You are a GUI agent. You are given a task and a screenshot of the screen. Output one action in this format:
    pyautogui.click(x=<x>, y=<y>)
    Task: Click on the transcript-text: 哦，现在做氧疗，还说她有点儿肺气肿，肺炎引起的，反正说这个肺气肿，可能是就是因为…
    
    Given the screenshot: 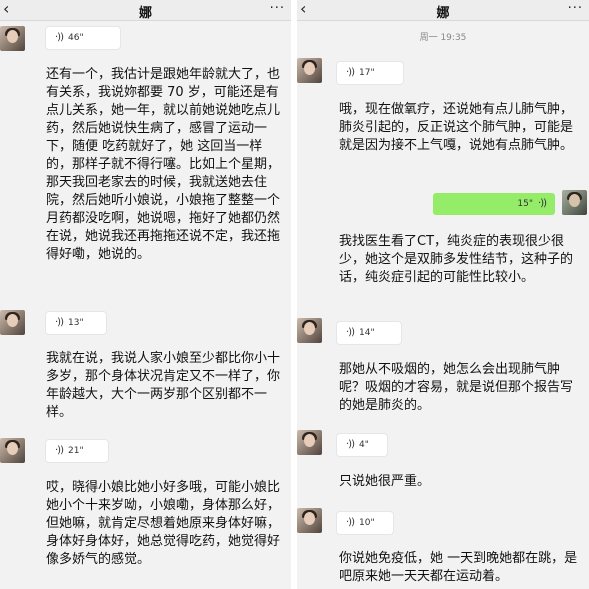 What is the action you would take?
    pyautogui.click(x=456, y=127)
    